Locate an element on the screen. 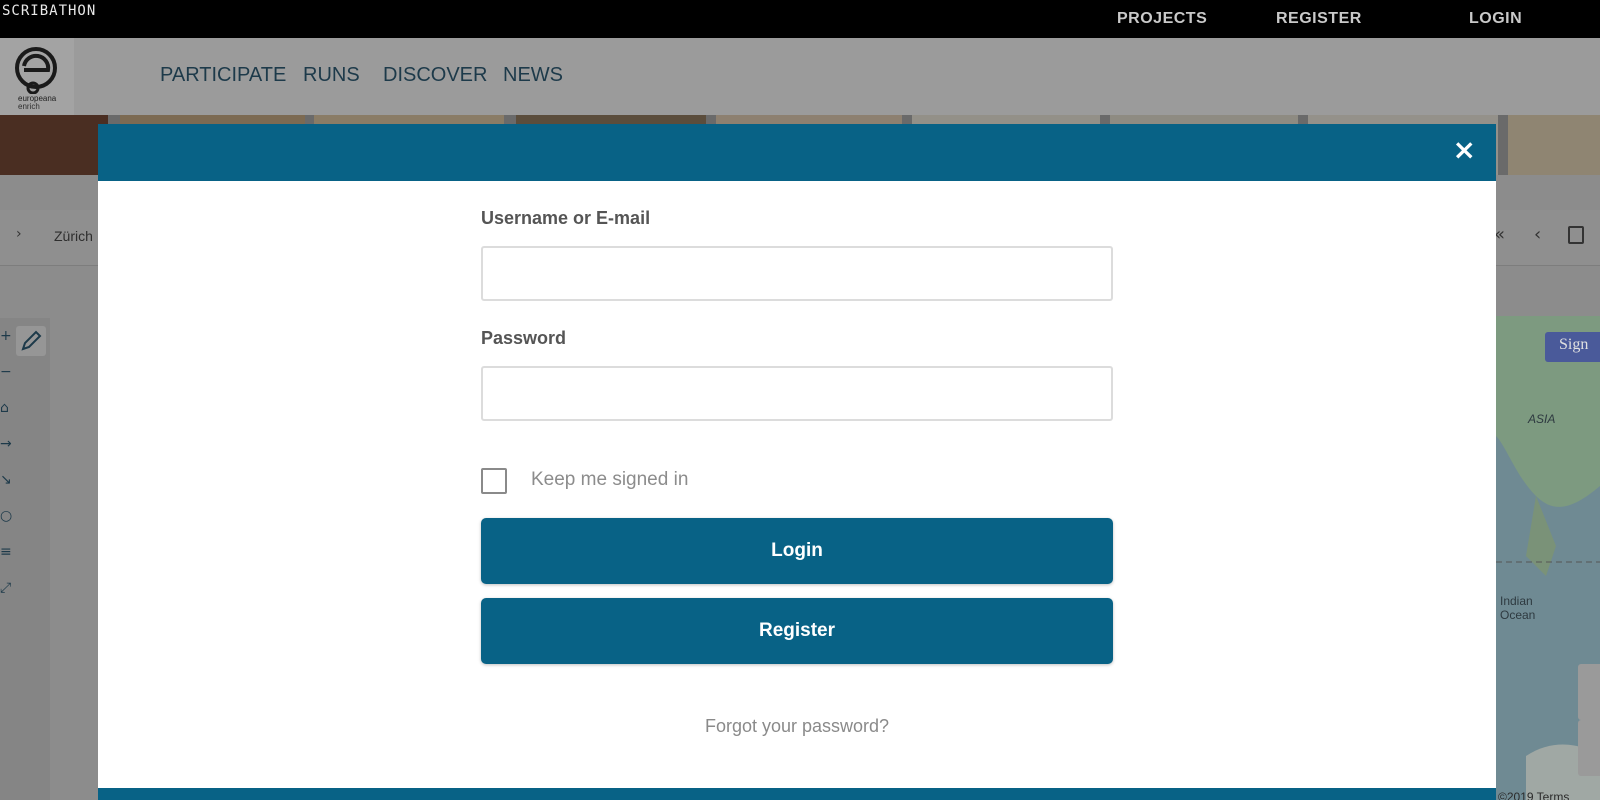  google-sign-in-button: Sign is located at coordinates (1572, 347).